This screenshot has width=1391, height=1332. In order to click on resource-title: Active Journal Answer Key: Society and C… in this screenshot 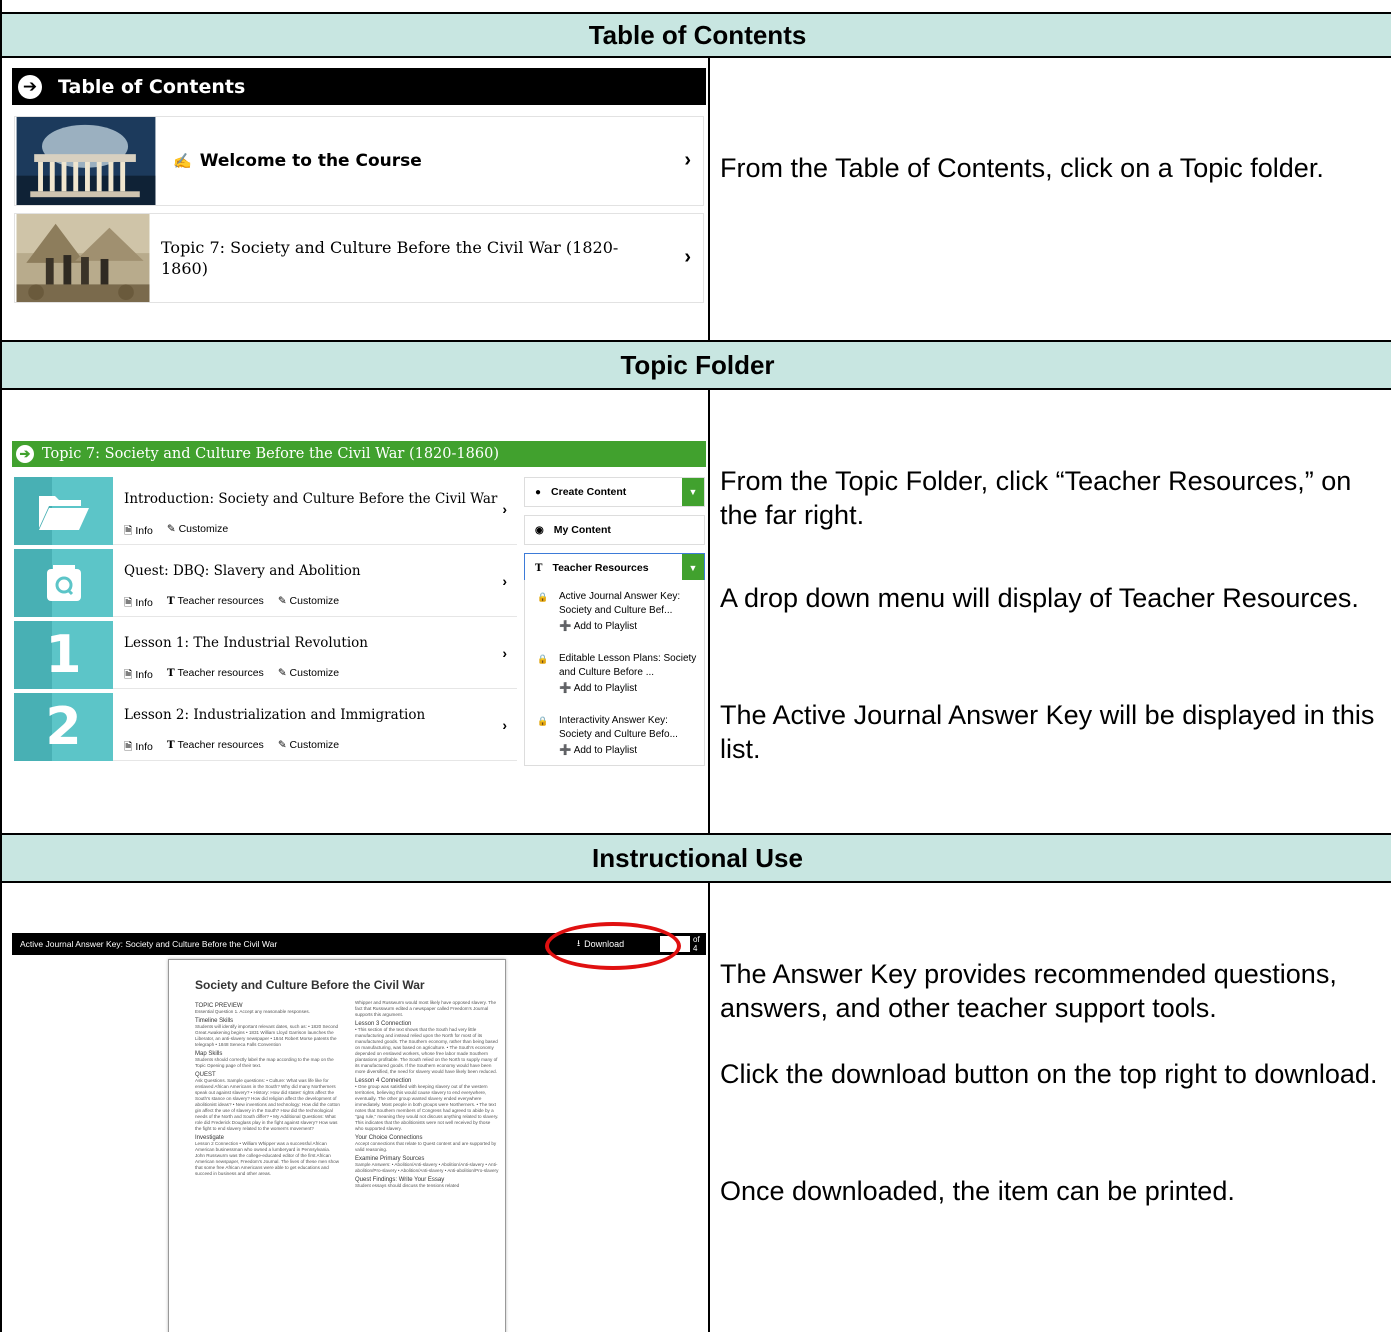, I will do `click(620, 603)`.